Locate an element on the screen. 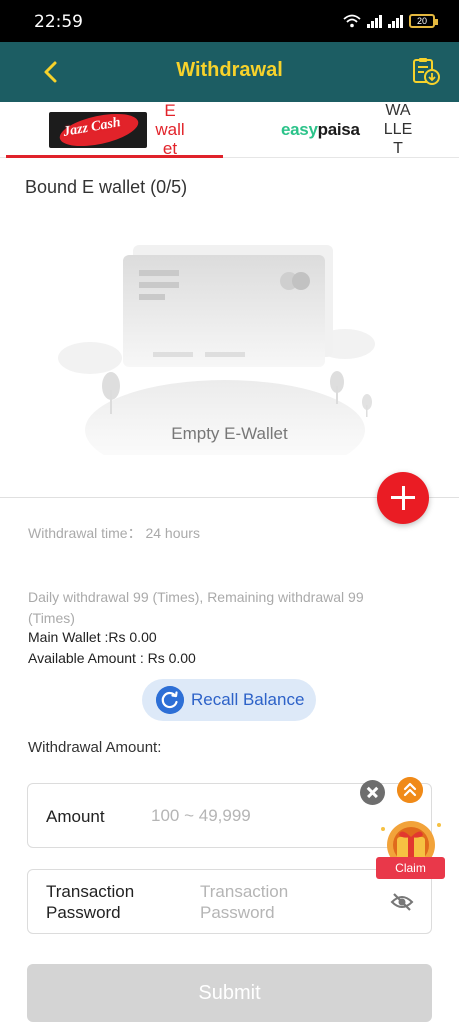 Image resolution: width=459 pixels, height=1024 pixels. main-wallet-balance: Main Wallet :Rs 0.00 is located at coordinates (92, 637).